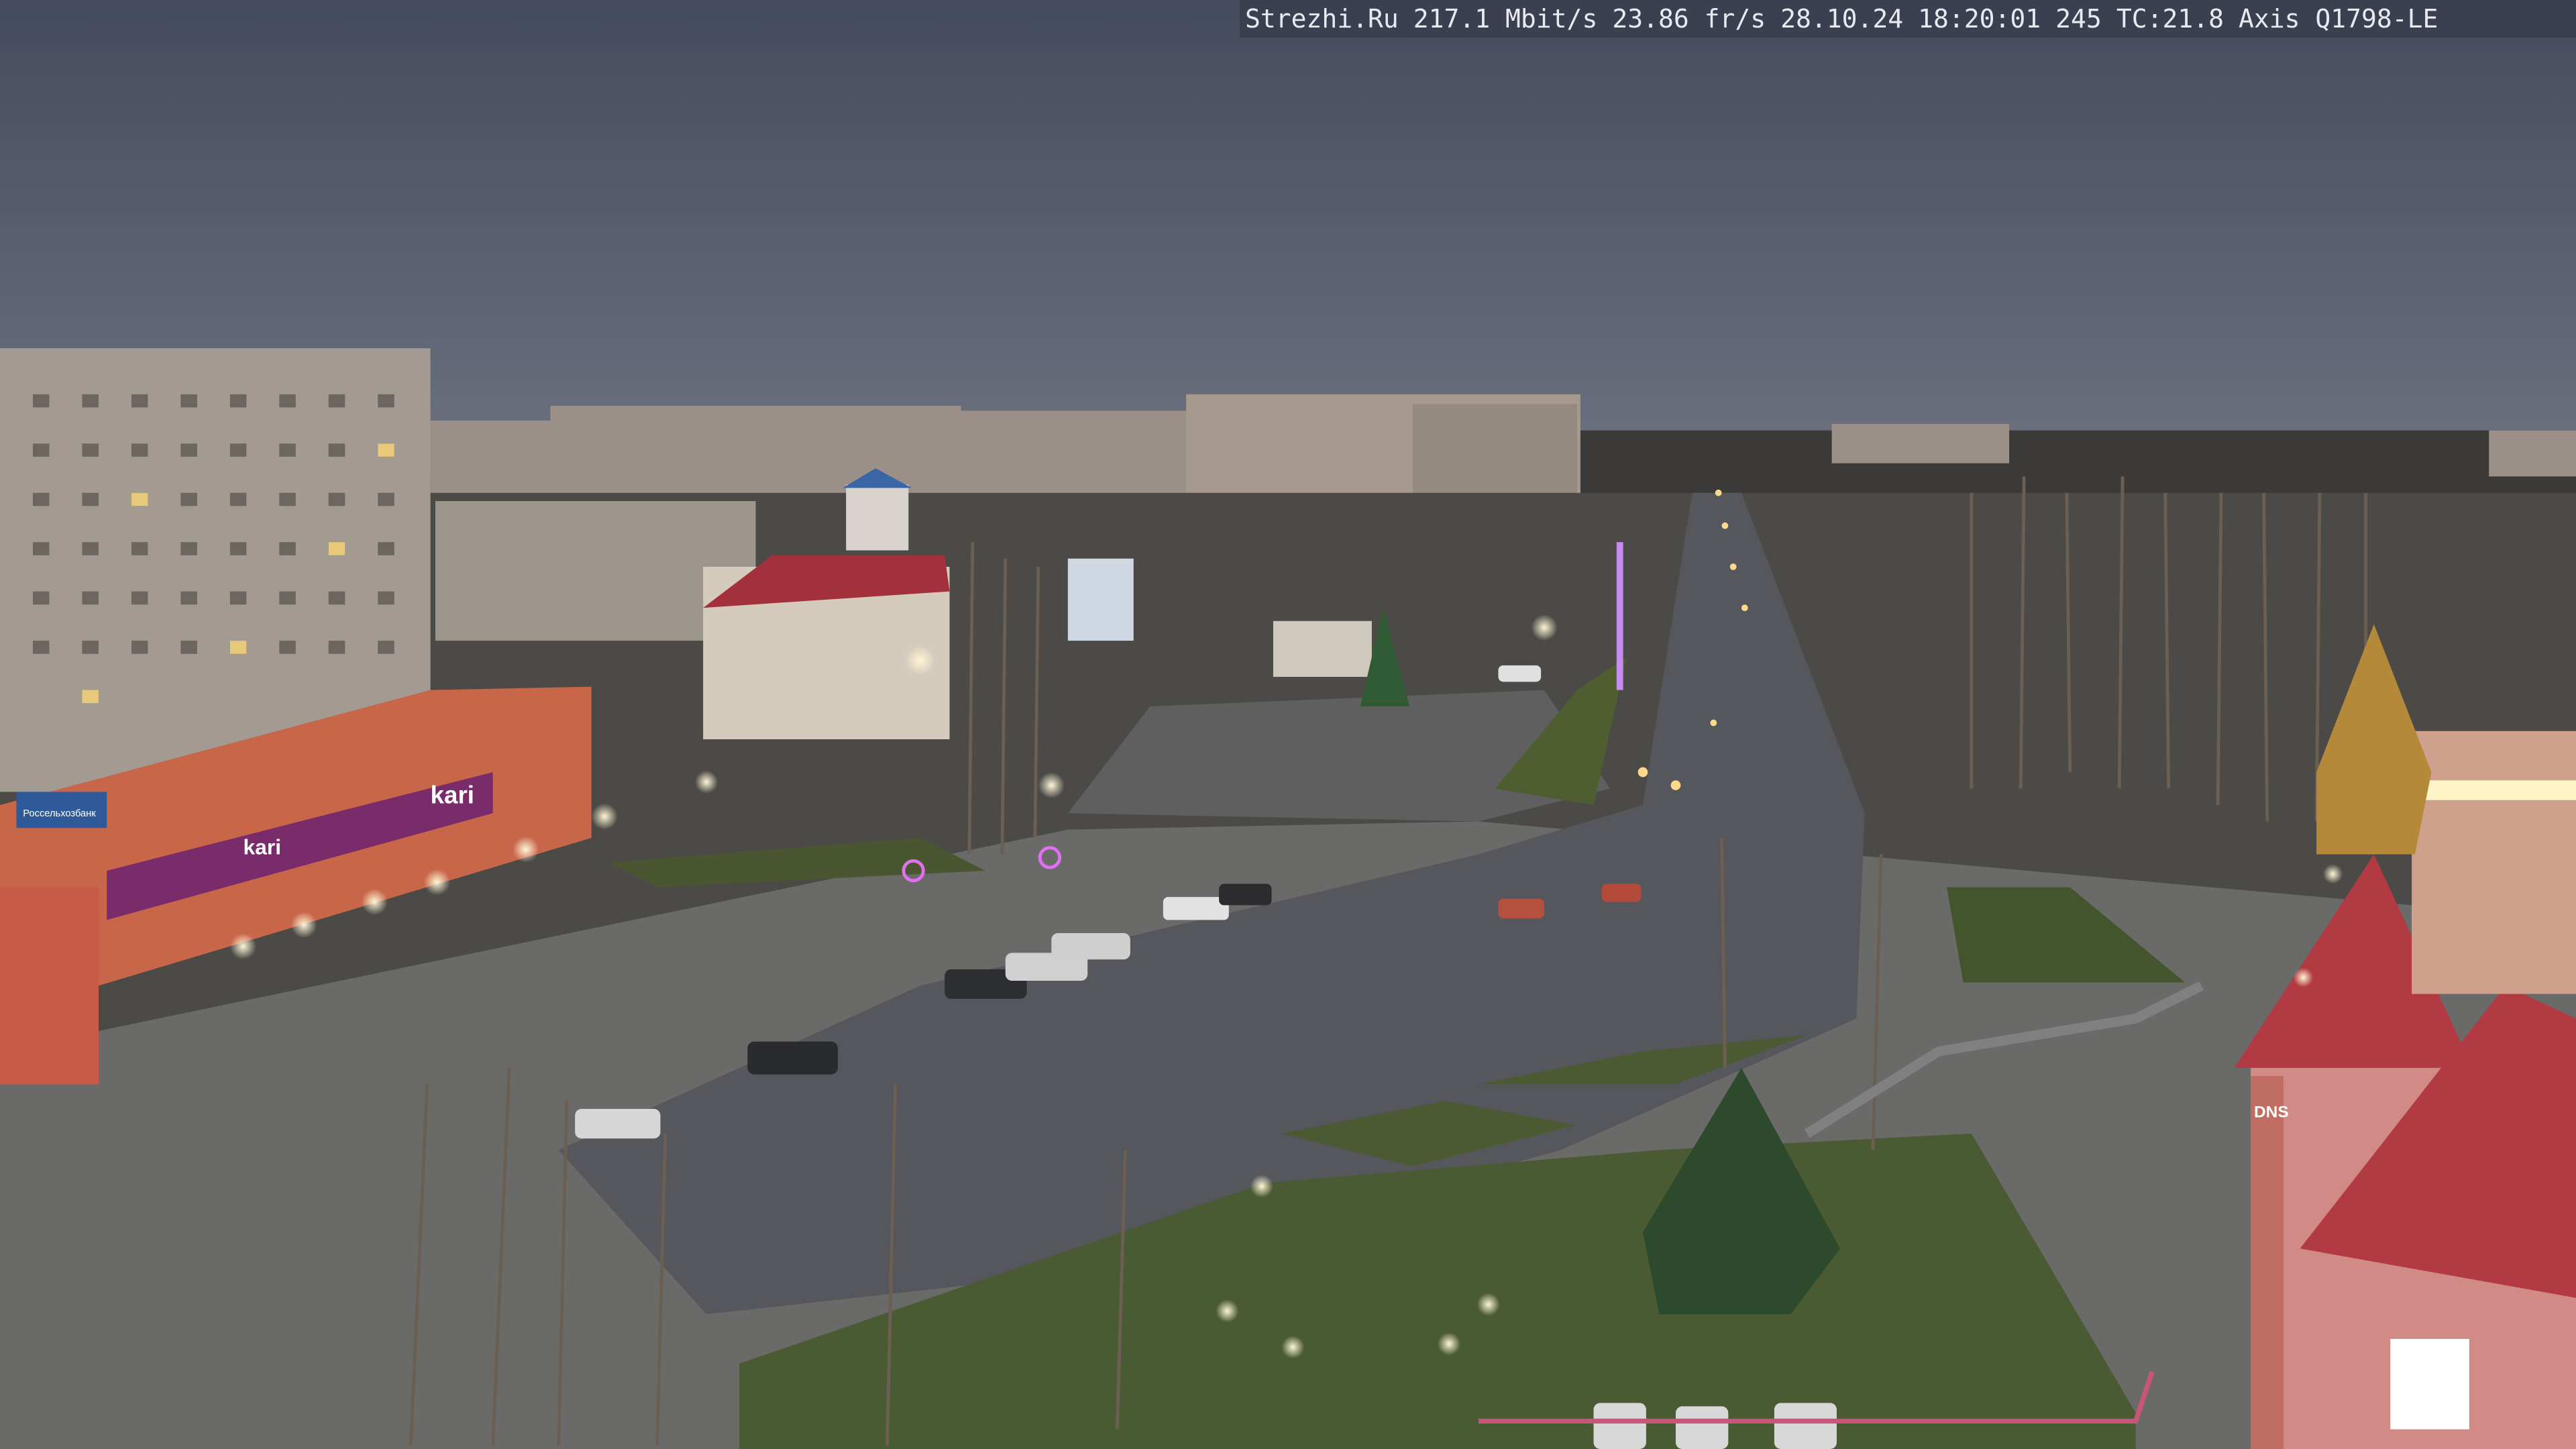  Describe the element at coordinates (2078, 19) in the screenshot. I see `overlay-counter: 245` at that location.